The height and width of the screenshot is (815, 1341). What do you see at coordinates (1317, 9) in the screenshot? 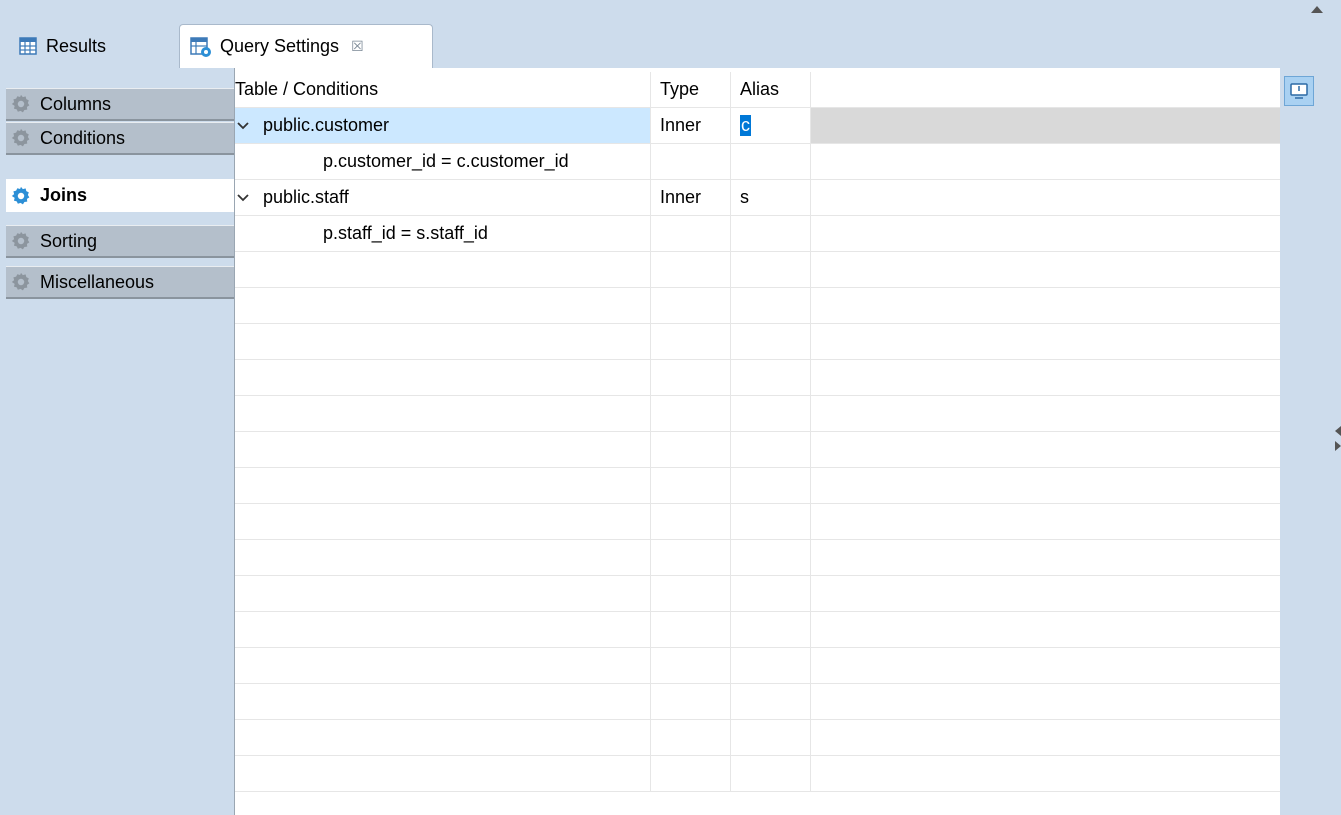
I see `scroll-up-arrow-icon` at bounding box center [1317, 9].